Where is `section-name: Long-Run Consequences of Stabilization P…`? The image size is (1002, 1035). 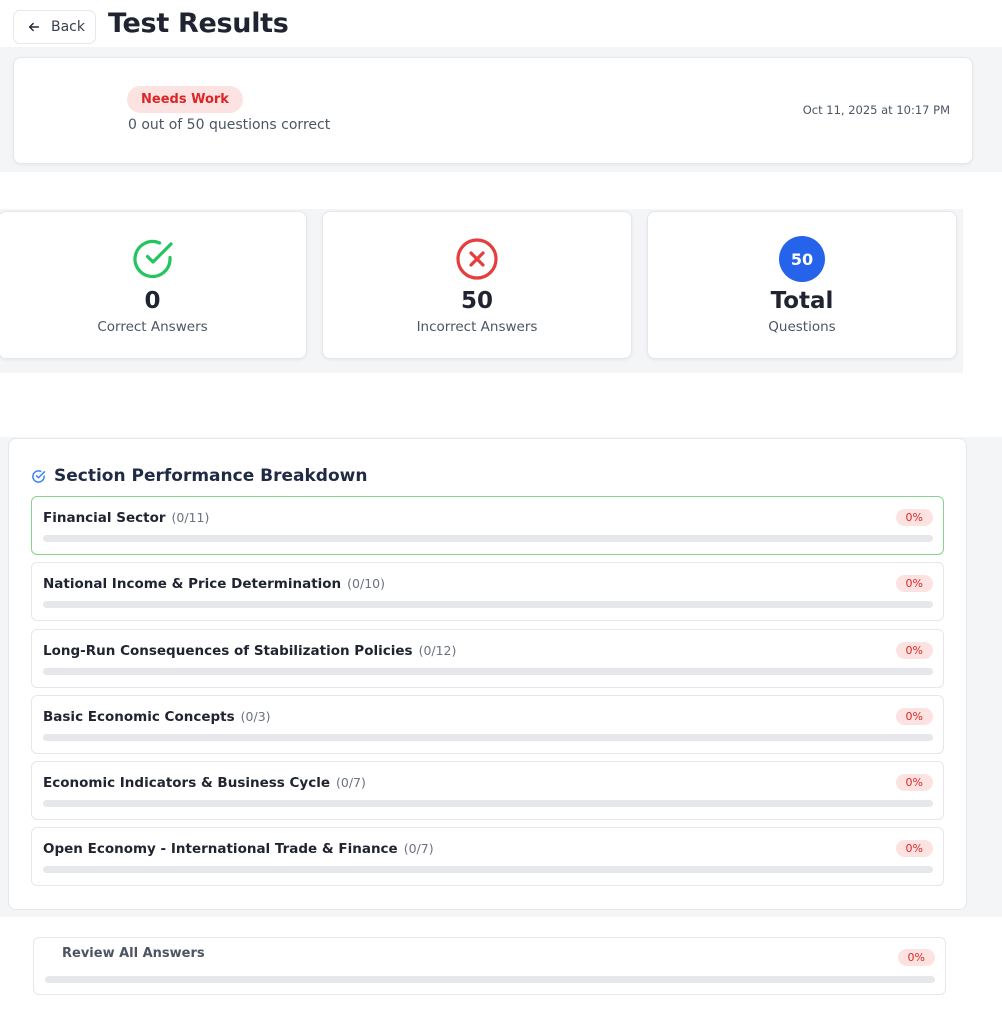
section-name: Long-Run Consequences of Stabilization P… is located at coordinates (228, 651).